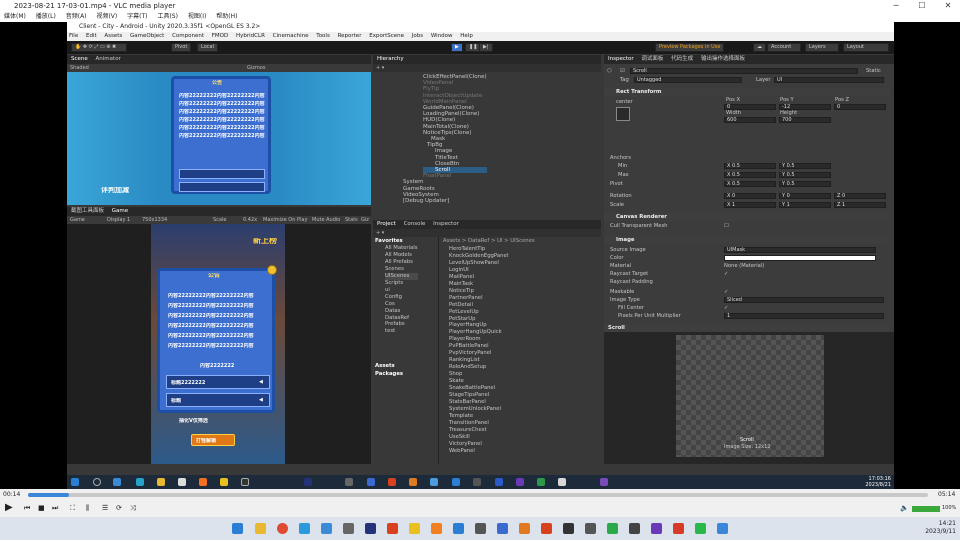 This screenshot has height=540, width=960. Describe the element at coordinates (73, 36) in the screenshot. I see `unity-menu-file: File` at that location.